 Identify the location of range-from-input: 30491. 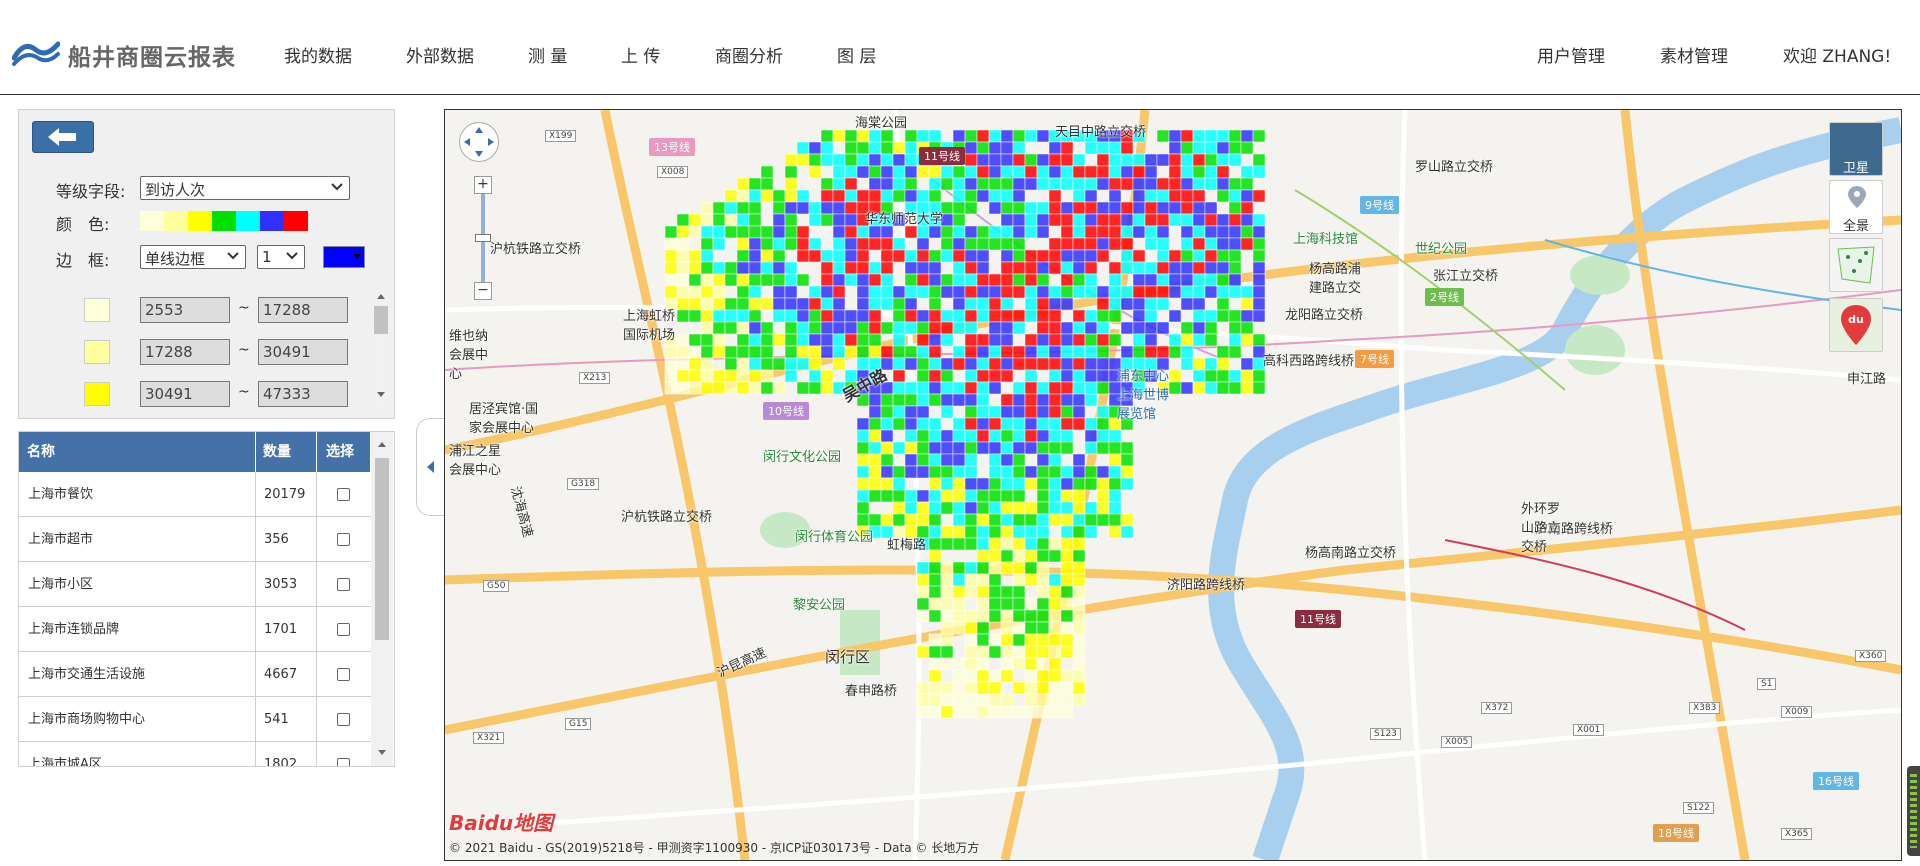
(185, 394).